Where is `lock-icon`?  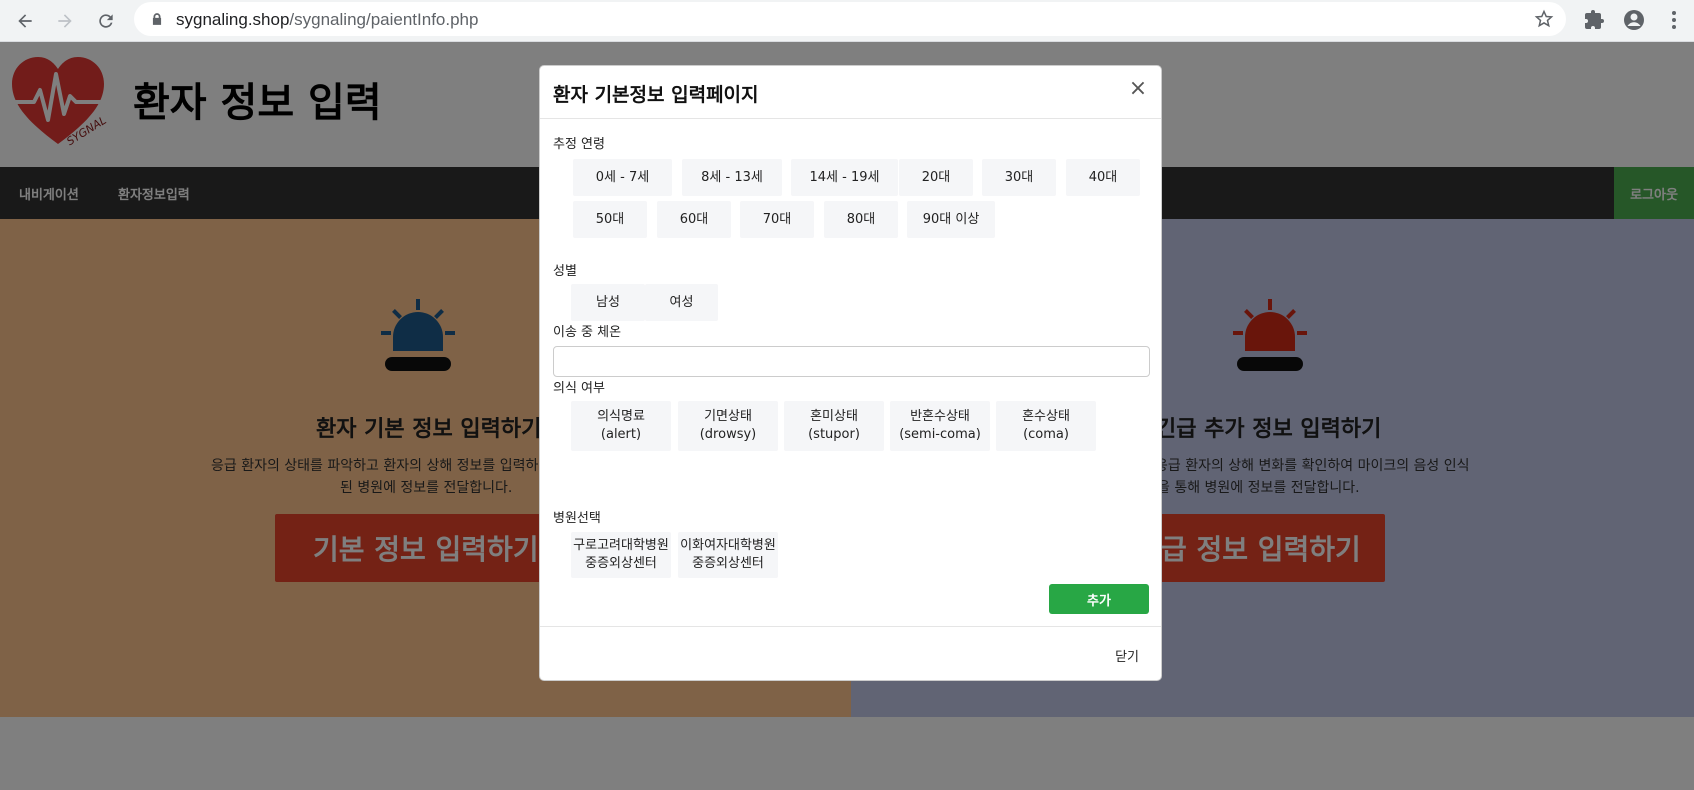 lock-icon is located at coordinates (157, 19).